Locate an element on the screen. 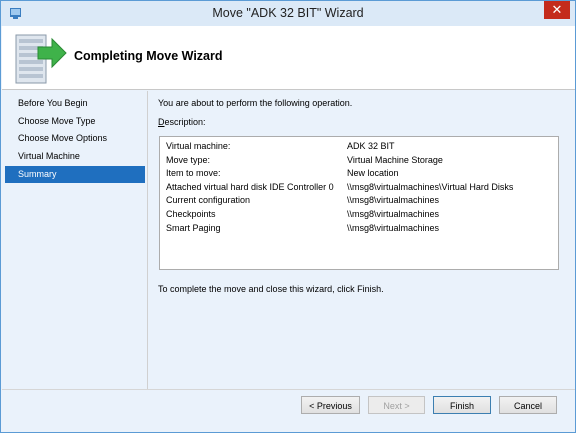  row-value: ADK 32 BIT is located at coordinates (371, 146).